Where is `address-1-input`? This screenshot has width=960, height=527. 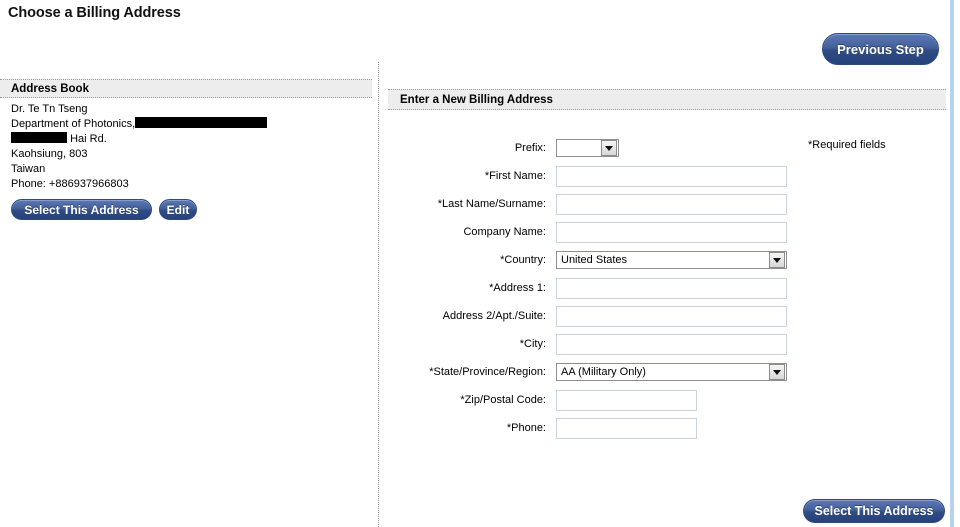 address-1-input is located at coordinates (671, 288).